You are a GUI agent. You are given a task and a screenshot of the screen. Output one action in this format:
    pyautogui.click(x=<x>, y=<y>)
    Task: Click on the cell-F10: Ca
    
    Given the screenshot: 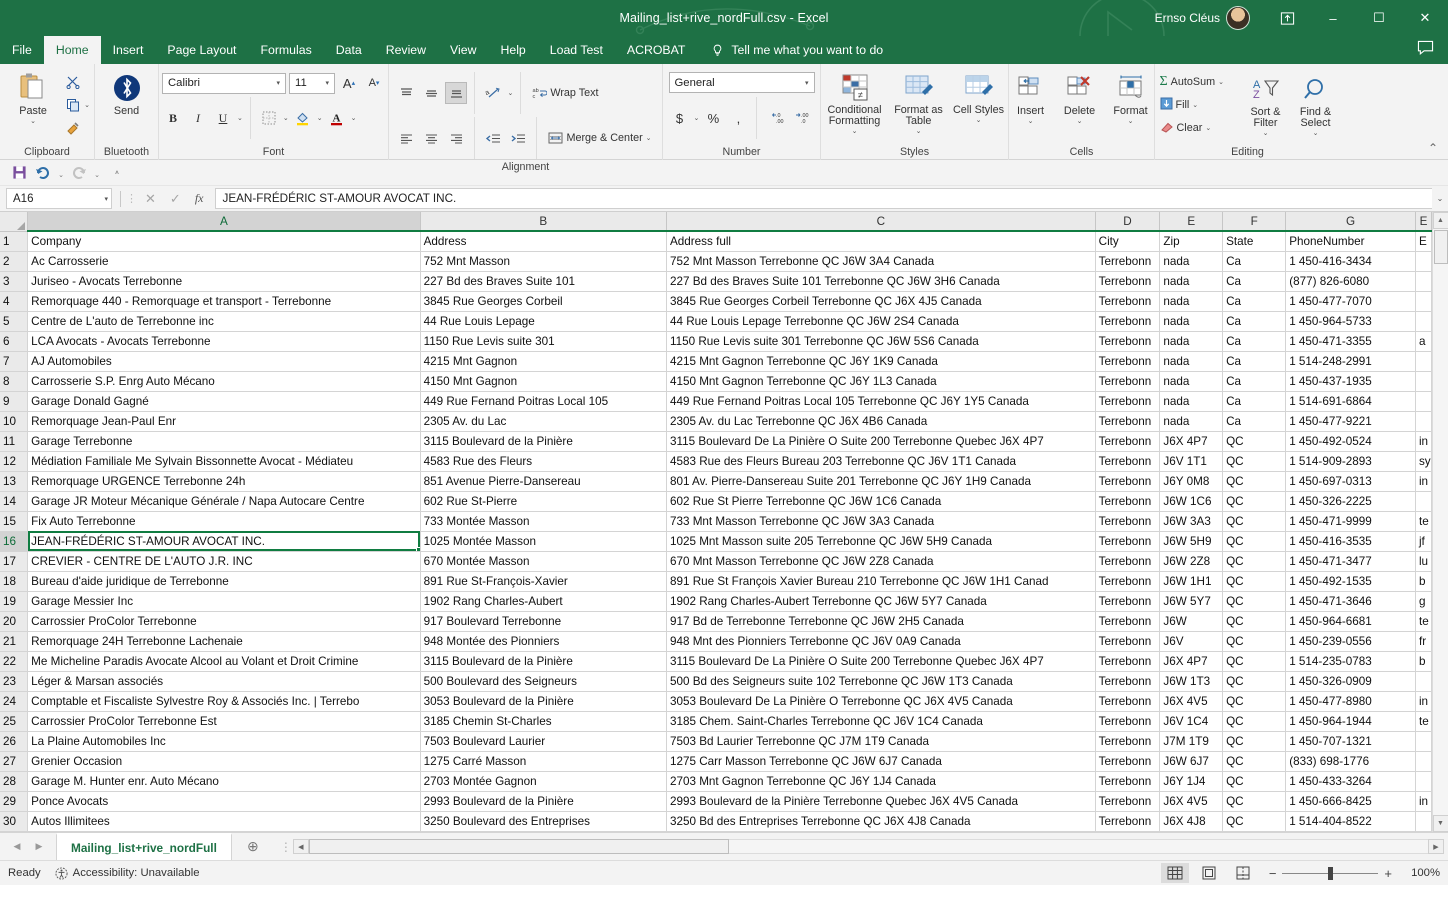 What is the action you would take?
    pyautogui.click(x=1254, y=421)
    